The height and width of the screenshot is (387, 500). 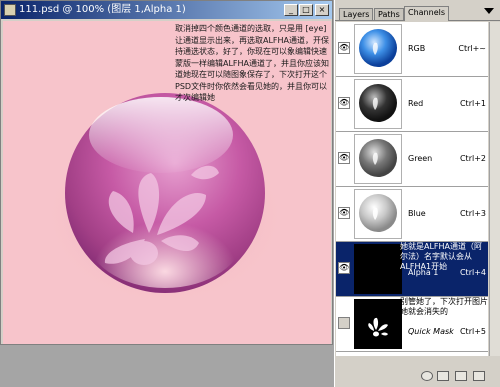 I want to click on channel-row-blue: 👁 Blue Ctrl+3, so click(x=412, y=214).